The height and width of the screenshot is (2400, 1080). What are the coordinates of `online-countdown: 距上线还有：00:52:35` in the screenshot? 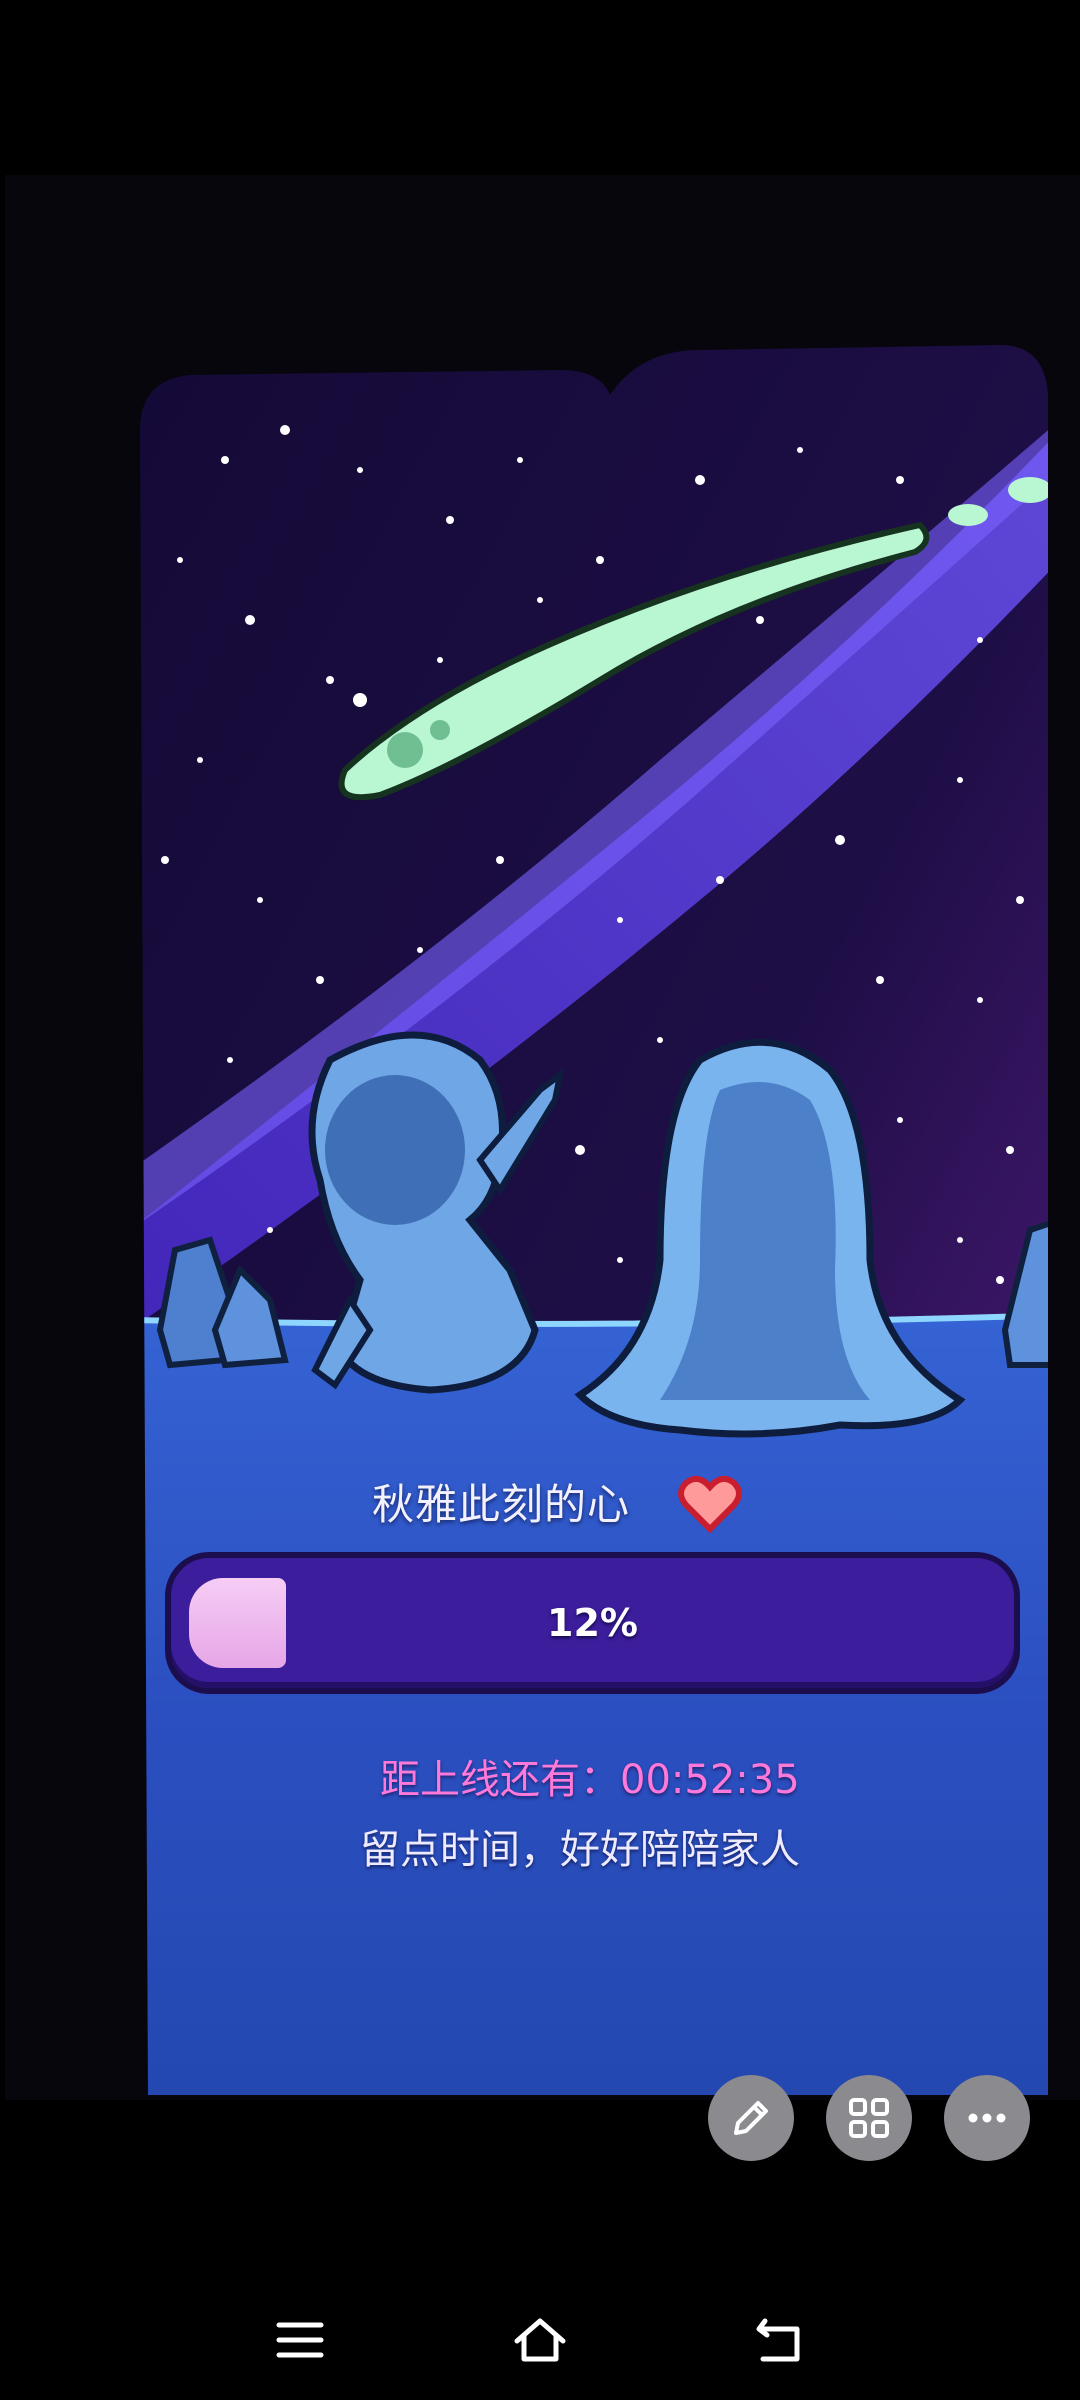 It's located at (590, 1780).